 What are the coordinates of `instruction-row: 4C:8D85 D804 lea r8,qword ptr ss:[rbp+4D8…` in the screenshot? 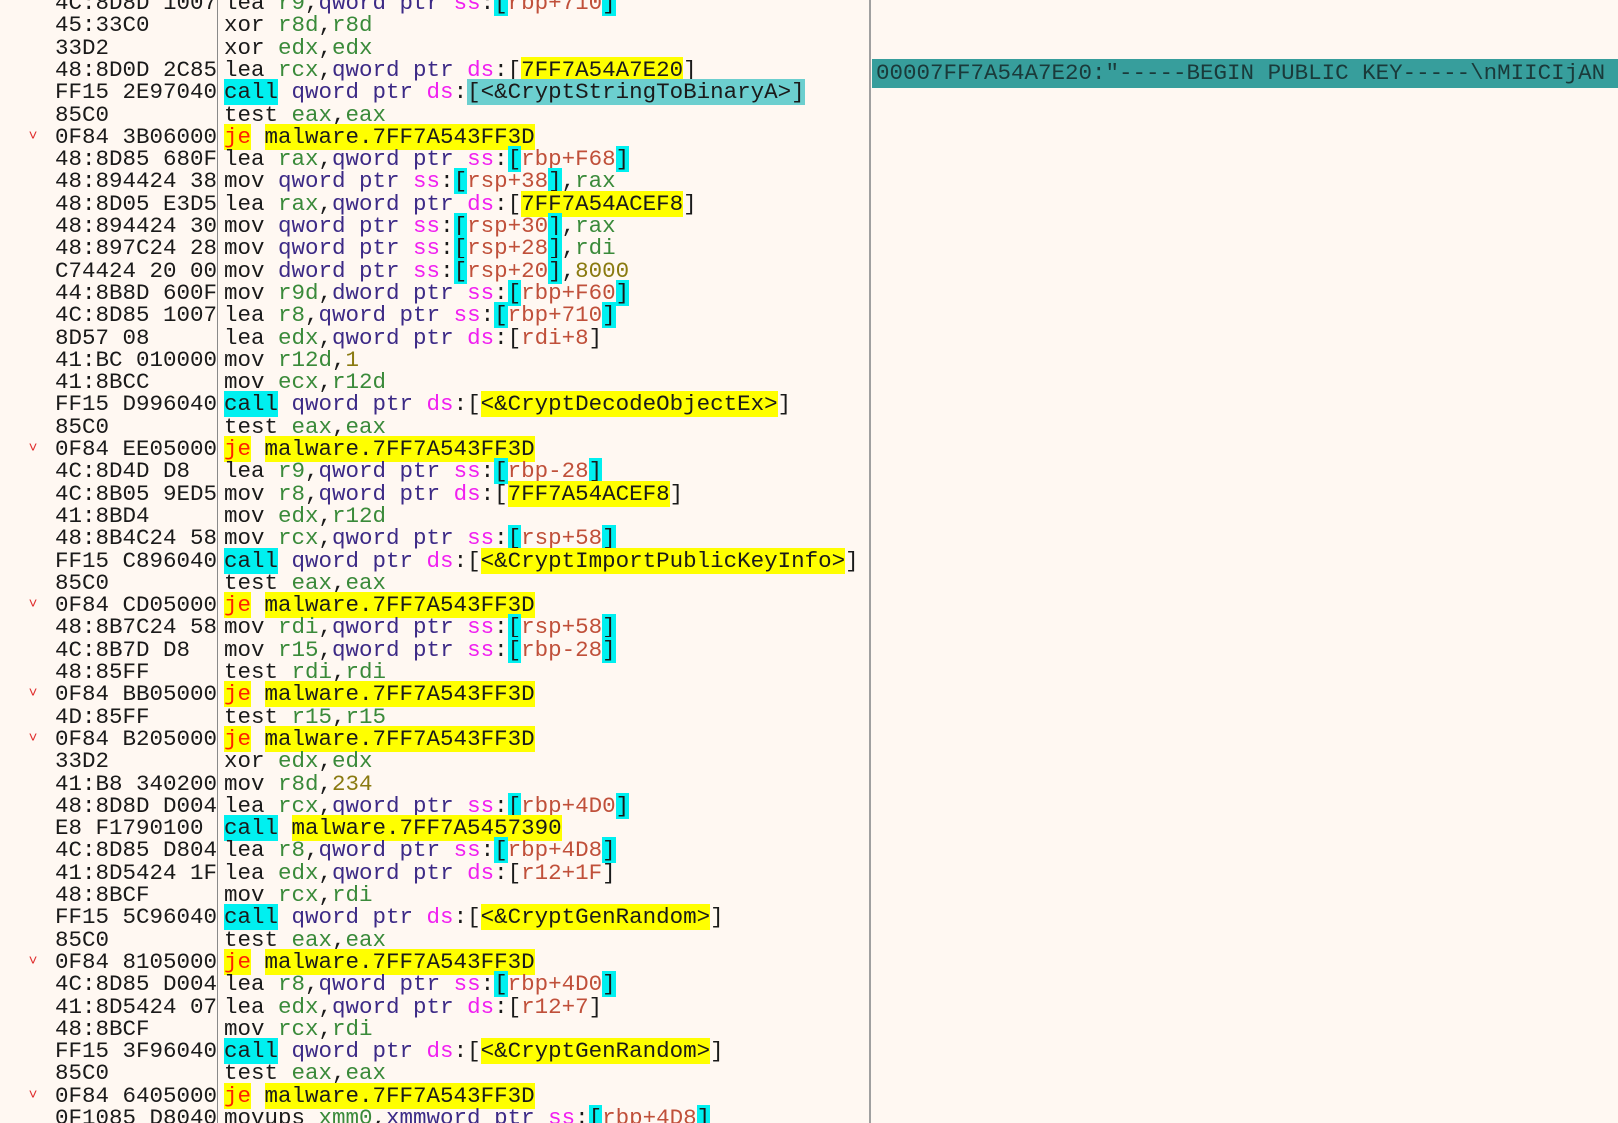 It's located at (435, 850).